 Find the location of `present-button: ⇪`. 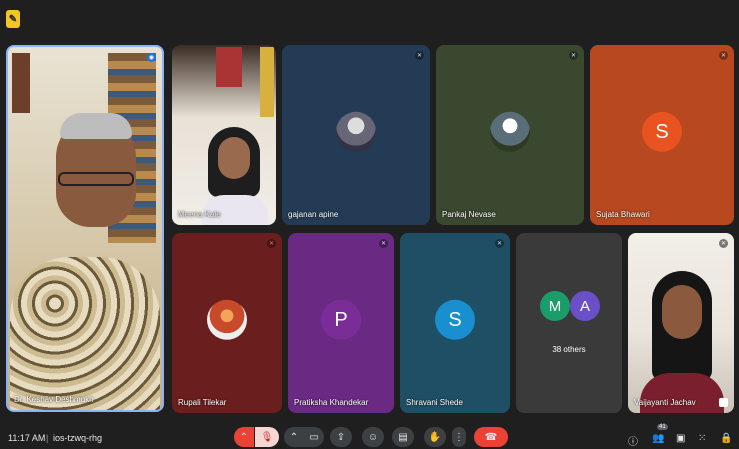

present-button: ⇪ is located at coordinates (341, 437).